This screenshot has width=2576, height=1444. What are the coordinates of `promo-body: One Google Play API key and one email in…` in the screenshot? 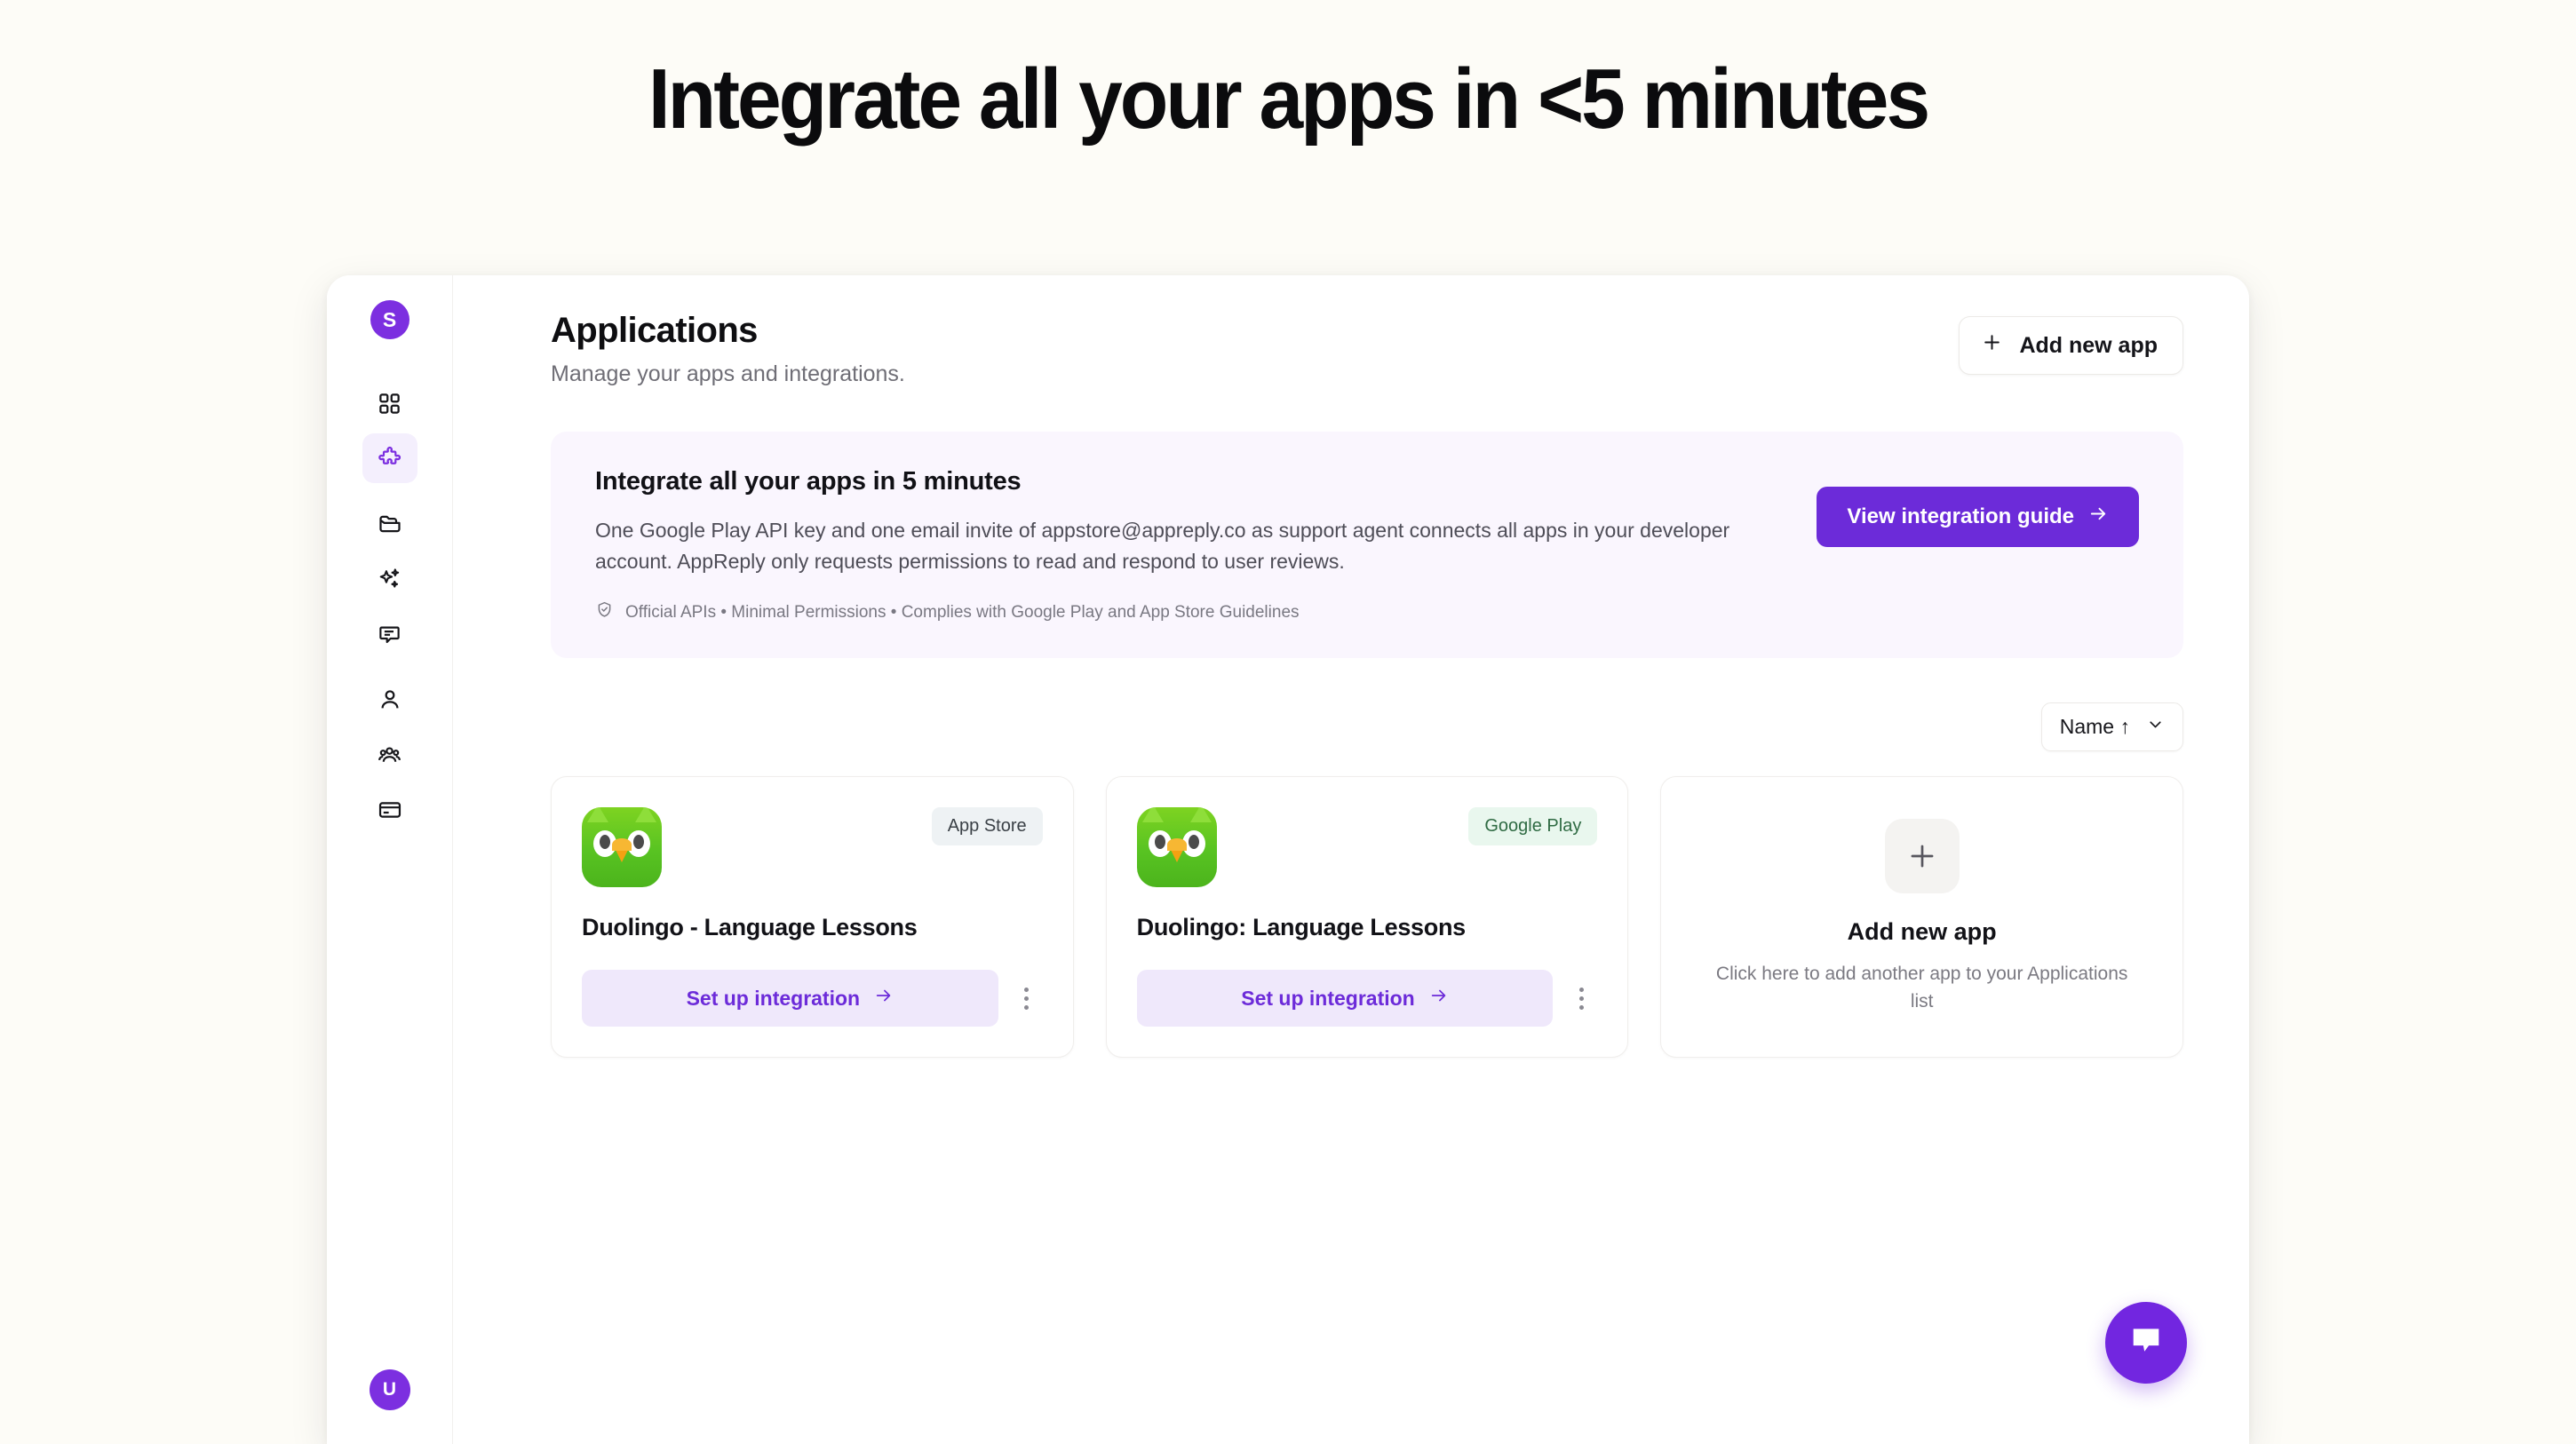 It's located at (1162, 546).